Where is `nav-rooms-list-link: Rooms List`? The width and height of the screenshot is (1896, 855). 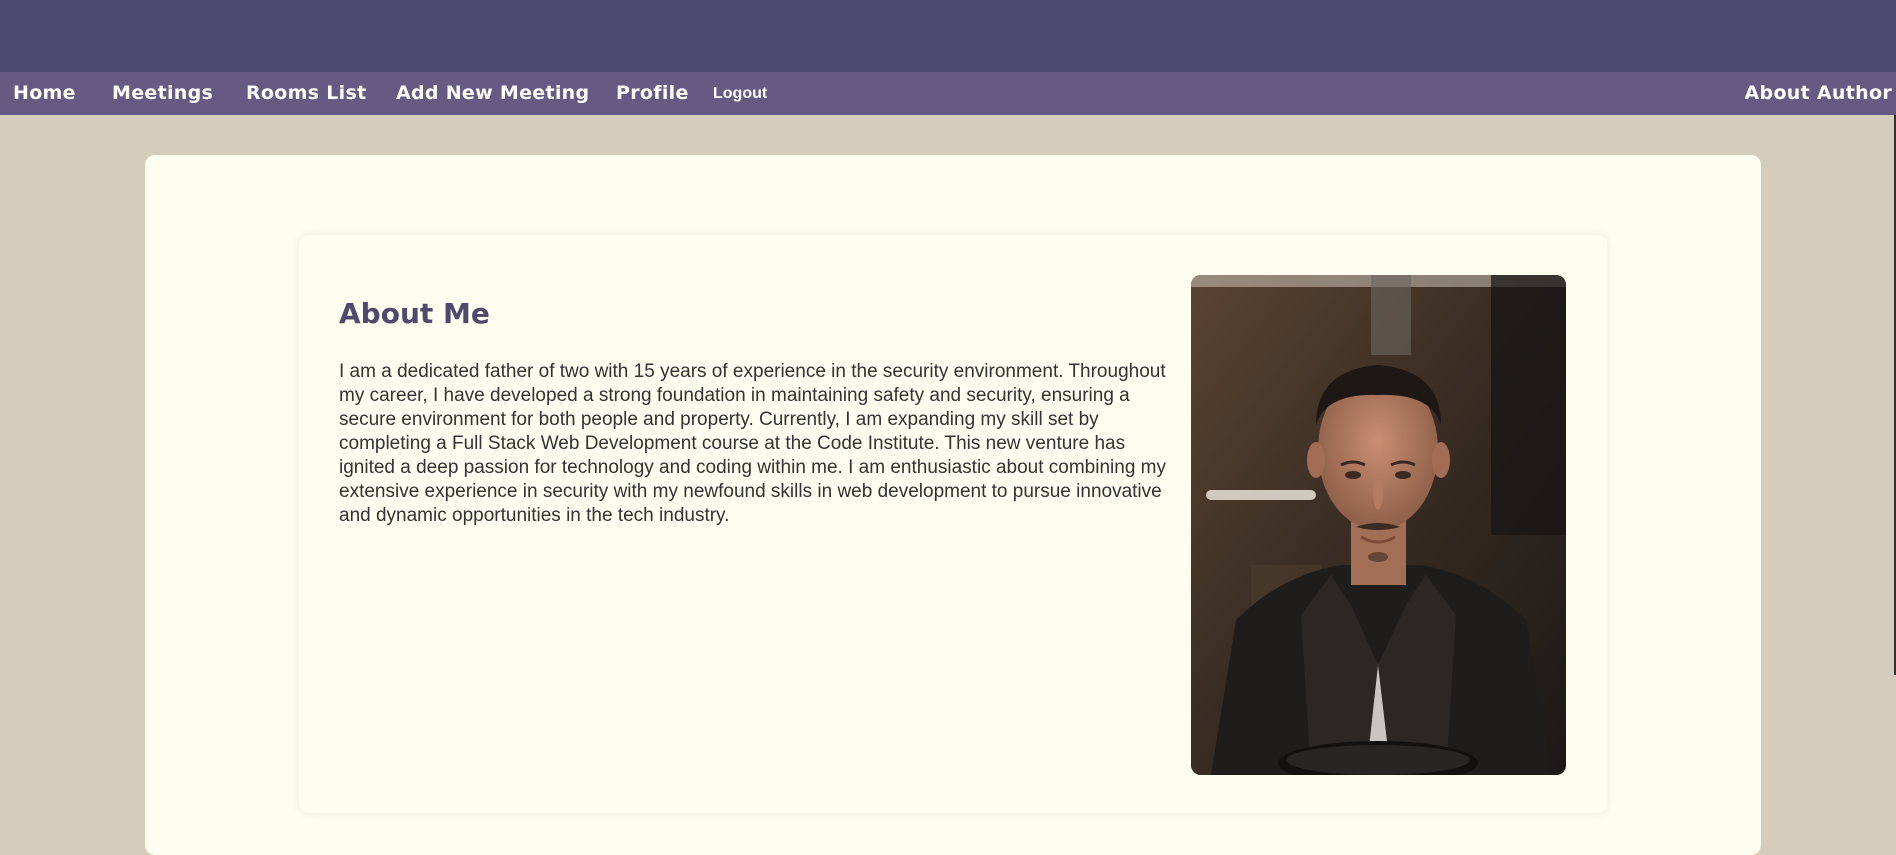 nav-rooms-list-link: Rooms List is located at coordinates (306, 93).